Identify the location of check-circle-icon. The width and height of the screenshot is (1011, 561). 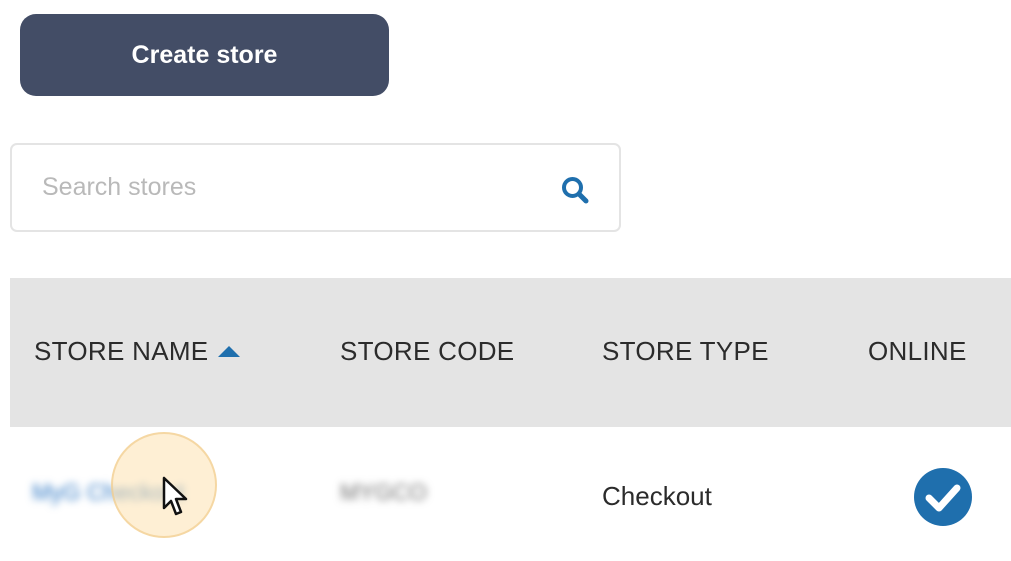
(943, 497).